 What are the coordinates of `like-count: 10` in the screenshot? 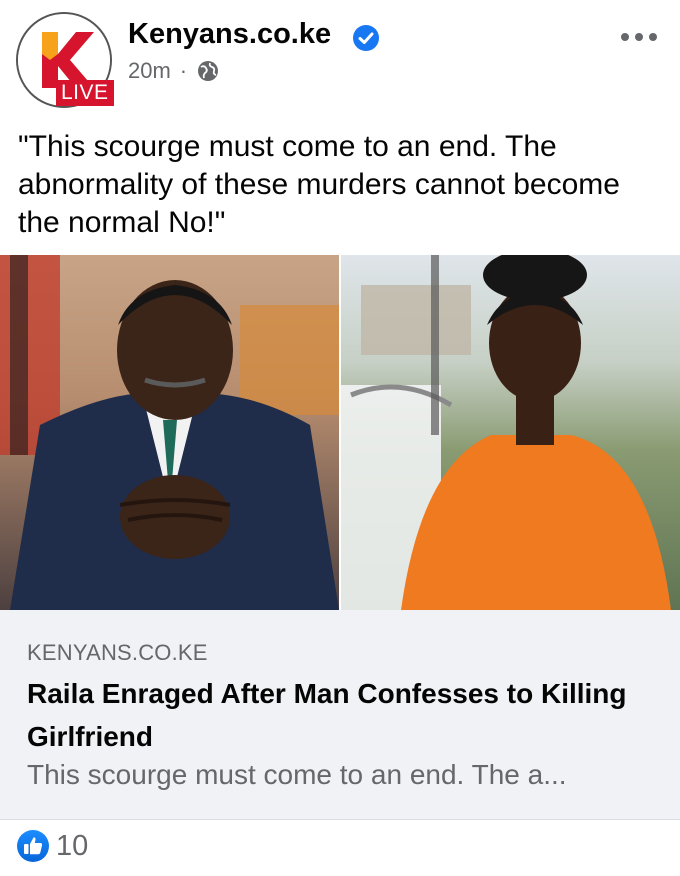 It's located at (72, 845).